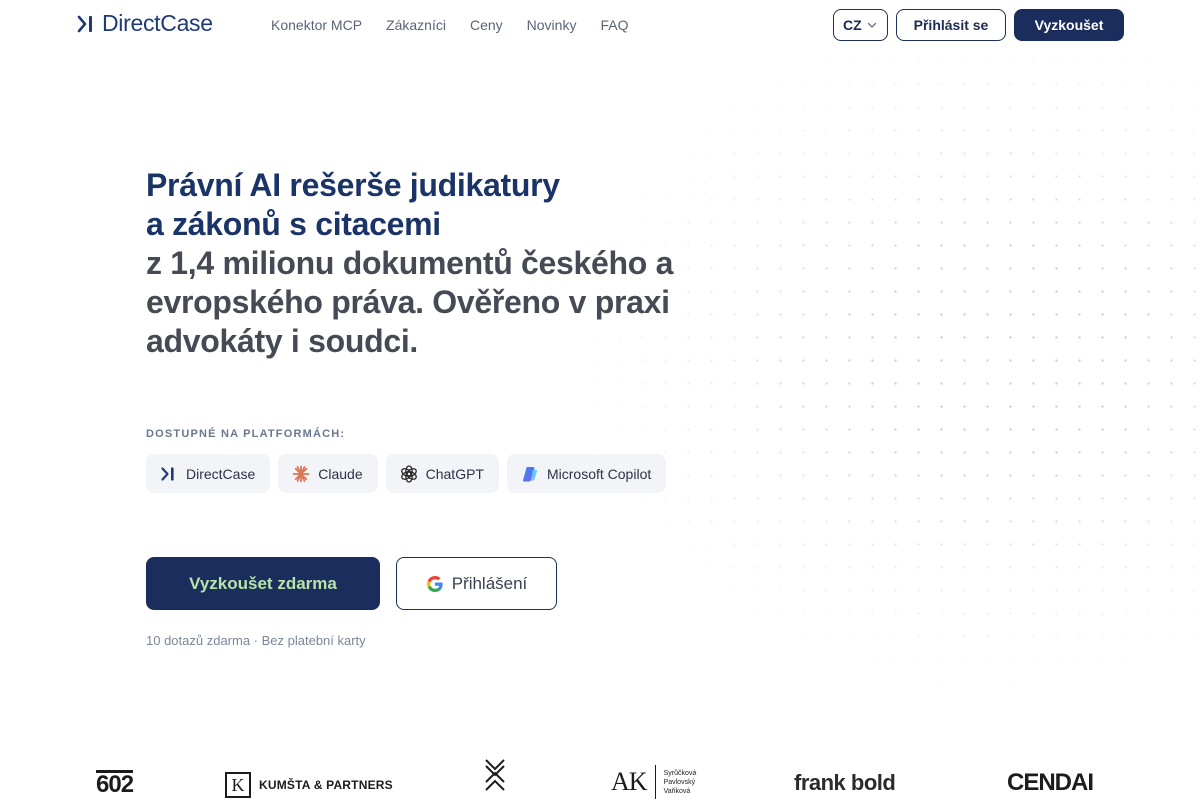  What do you see at coordinates (629, 781) in the screenshot?
I see `ak-text: AK` at bounding box center [629, 781].